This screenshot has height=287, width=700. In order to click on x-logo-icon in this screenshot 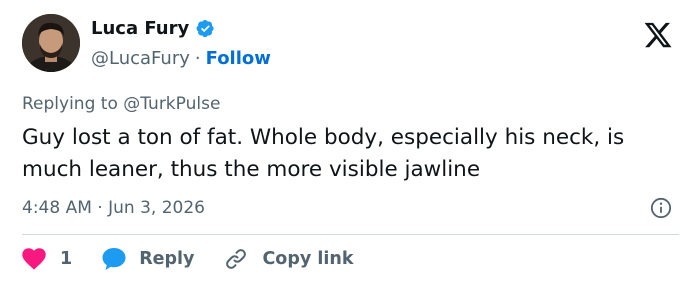, I will do `click(658, 35)`.